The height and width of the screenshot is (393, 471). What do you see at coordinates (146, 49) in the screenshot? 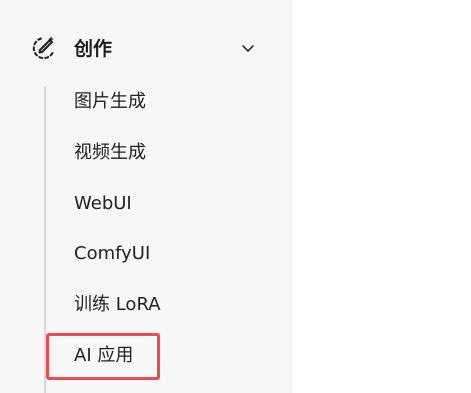
I see `section-header-create: 创作` at bounding box center [146, 49].